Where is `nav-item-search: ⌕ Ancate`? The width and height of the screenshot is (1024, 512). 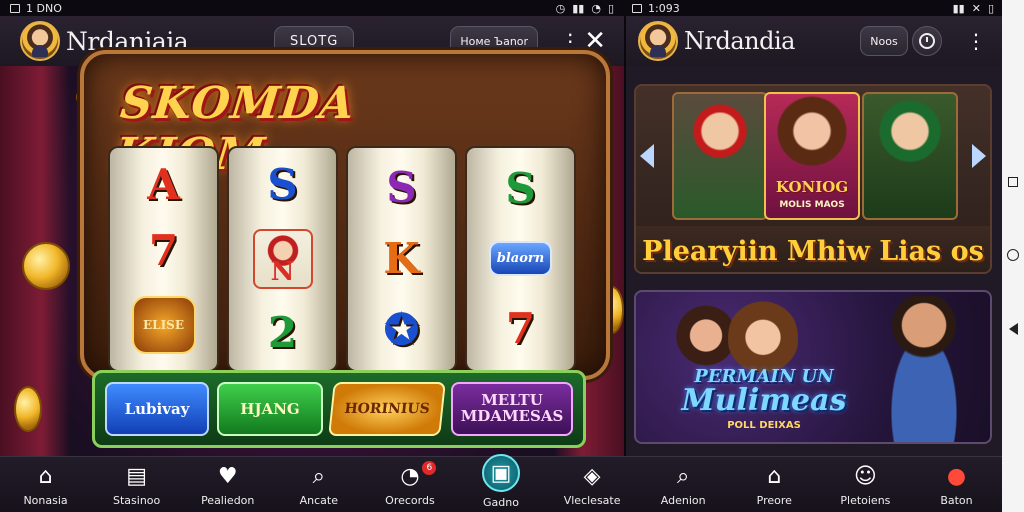
nav-item-search: ⌕ Ancate is located at coordinates (318, 484).